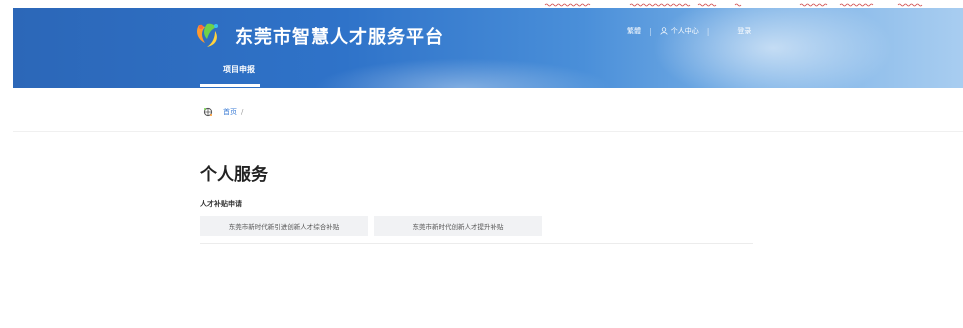 The height and width of the screenshot is (328, 963). I want to click on user-center-label: 个人中心, so click(684, 31).